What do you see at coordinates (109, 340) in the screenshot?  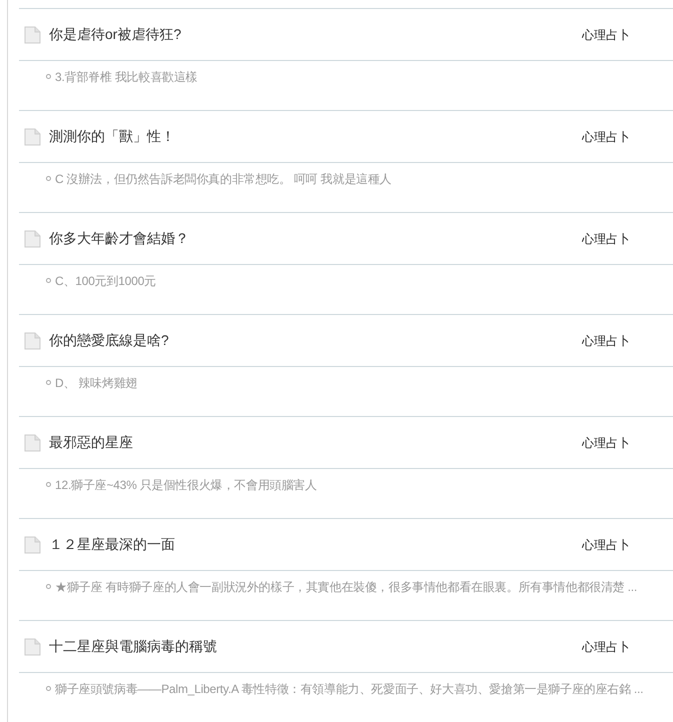 I see `post-title-link: 你的戀愛底線是啥?` at bounding box center [109, 340].